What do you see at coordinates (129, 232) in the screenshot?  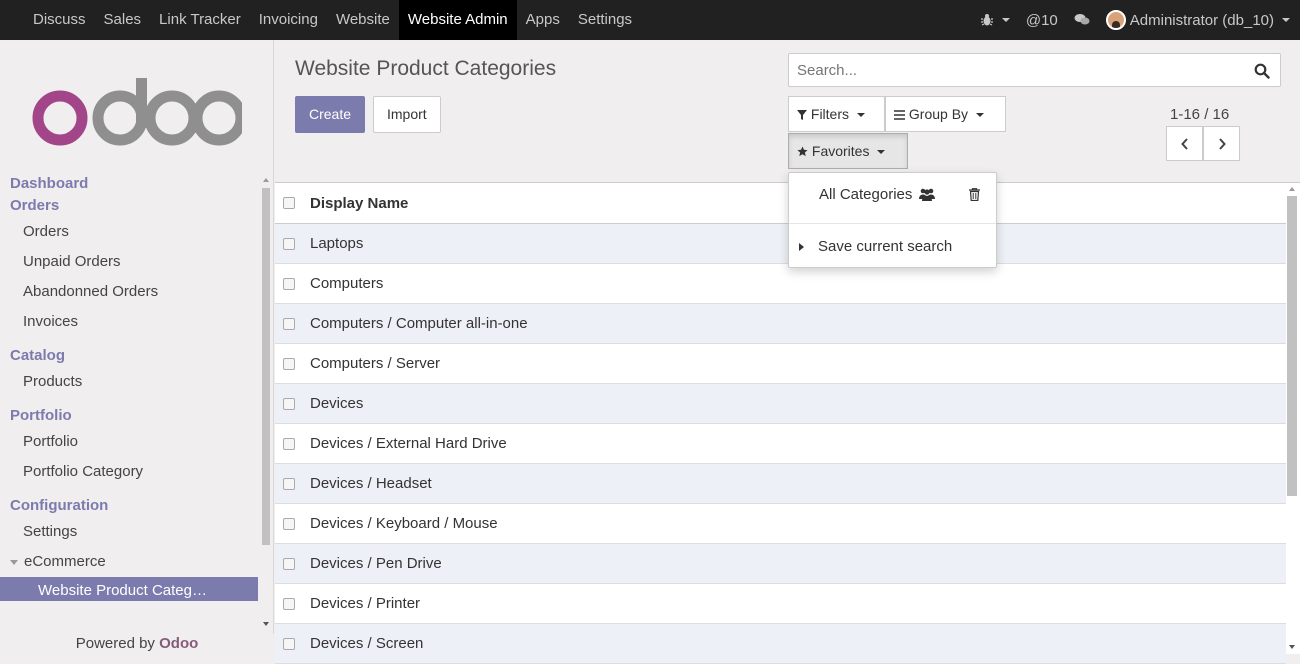 I see `sidebar-item-orders: Orders` at bounding box center [129, 232].